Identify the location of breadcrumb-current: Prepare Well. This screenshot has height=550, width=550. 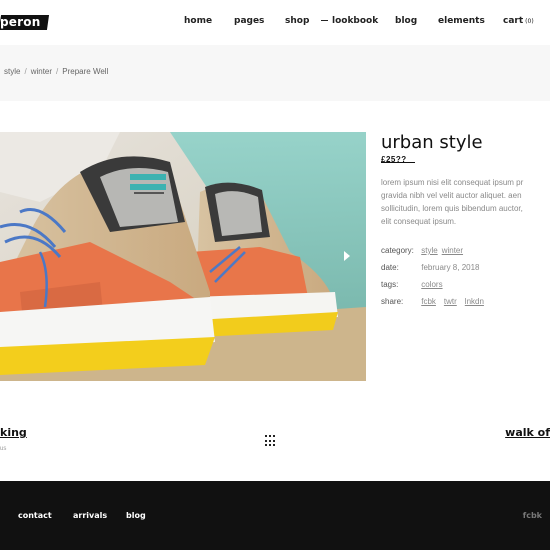
(85, 71).